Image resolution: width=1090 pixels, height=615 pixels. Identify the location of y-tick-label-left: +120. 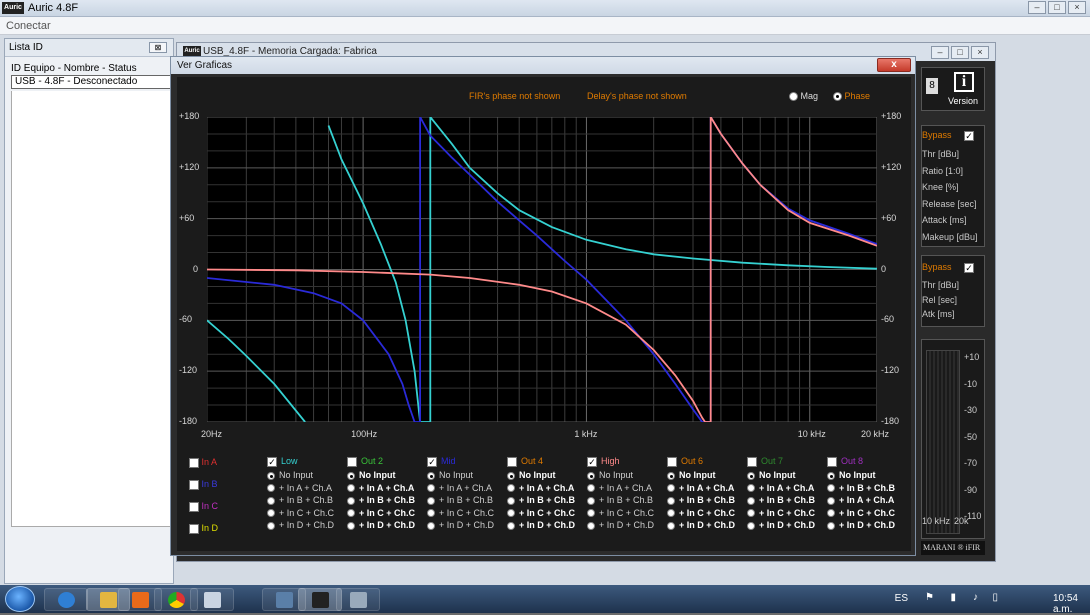
(189, 166).